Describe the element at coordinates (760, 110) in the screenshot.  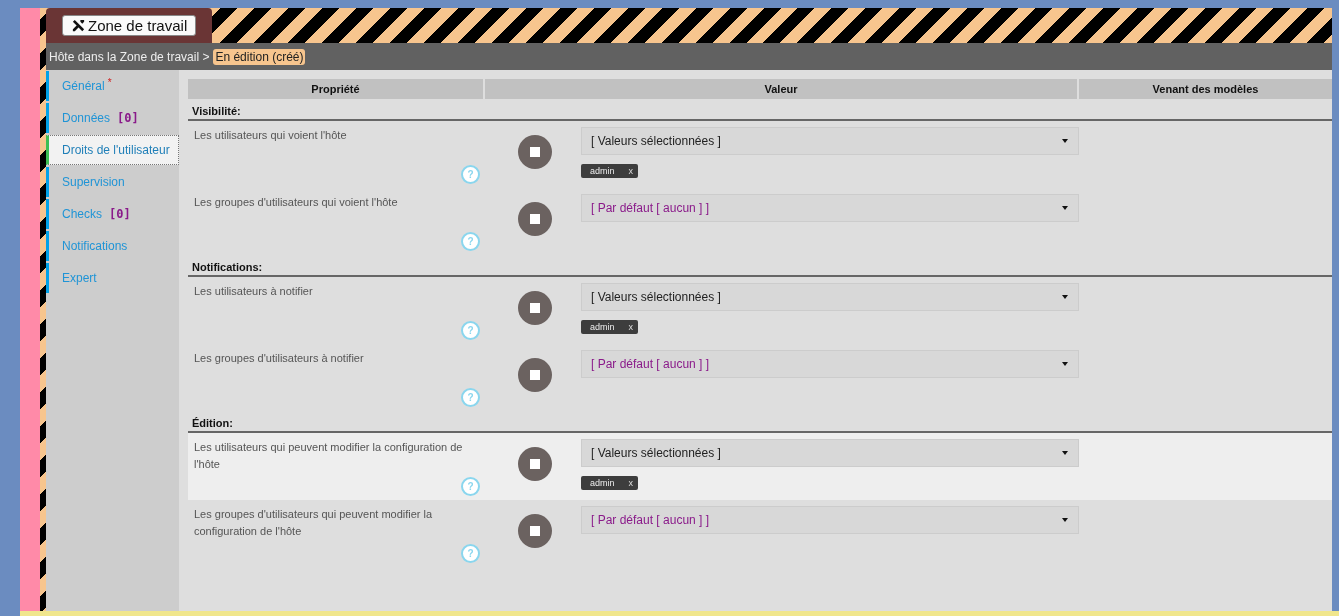
I see `section-title: Visibilité:` at that location.